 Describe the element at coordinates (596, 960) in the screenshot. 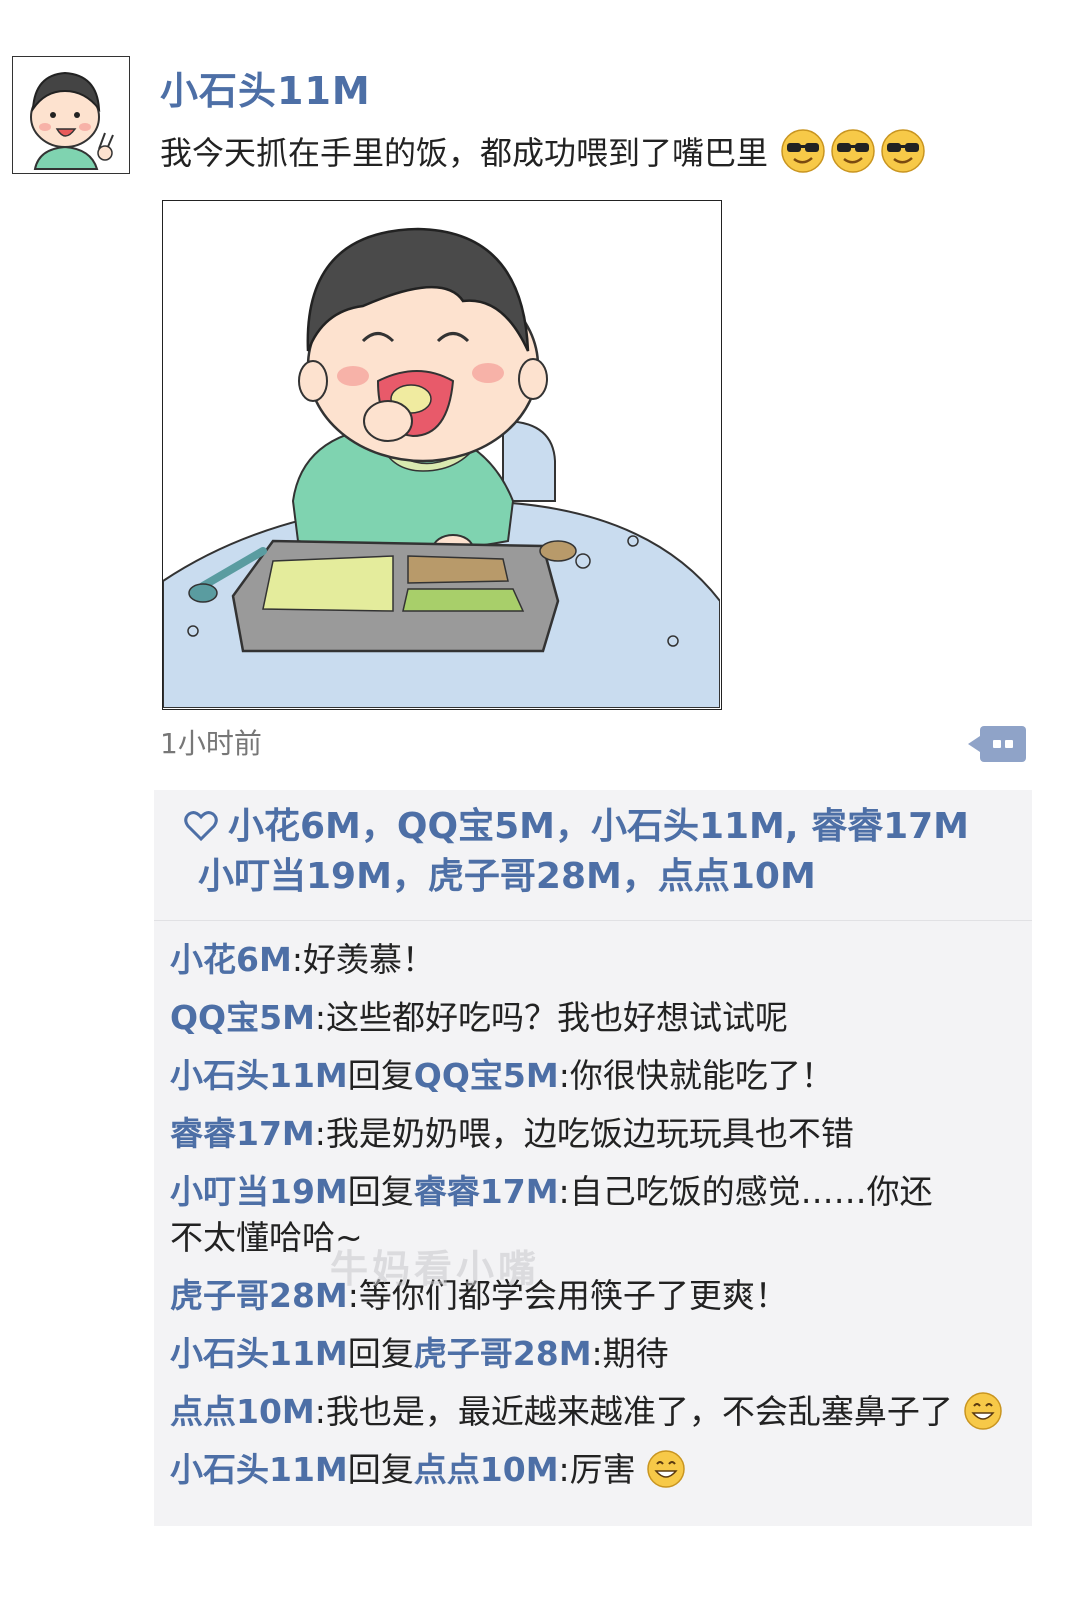

I see `comment-item: 小花6M:好羡慕！` at that location.